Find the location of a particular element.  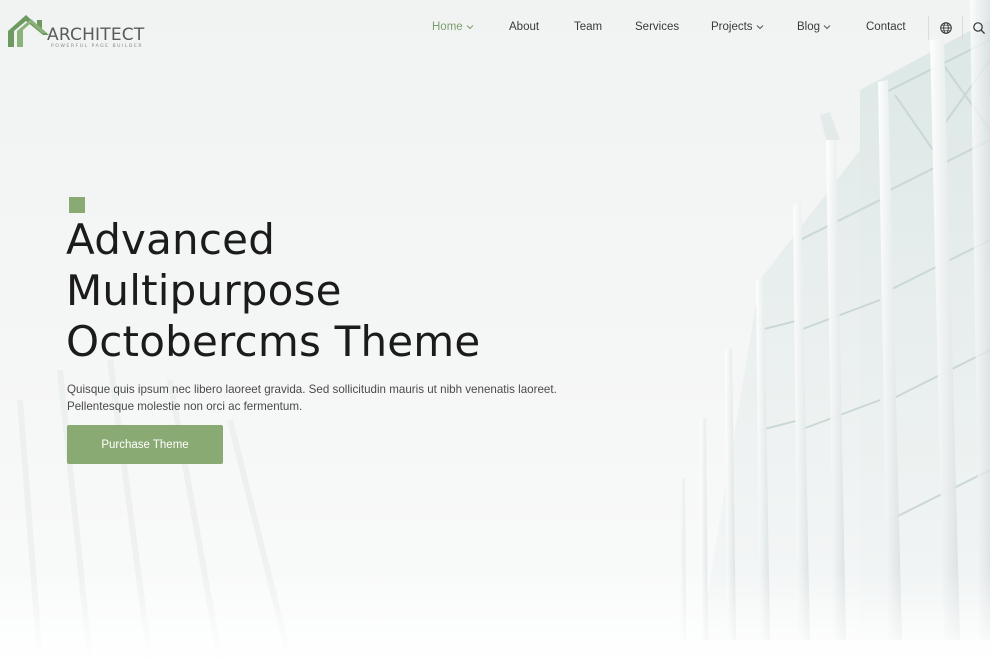

nav-item-label: Contact is located at coordinates (886, 27).